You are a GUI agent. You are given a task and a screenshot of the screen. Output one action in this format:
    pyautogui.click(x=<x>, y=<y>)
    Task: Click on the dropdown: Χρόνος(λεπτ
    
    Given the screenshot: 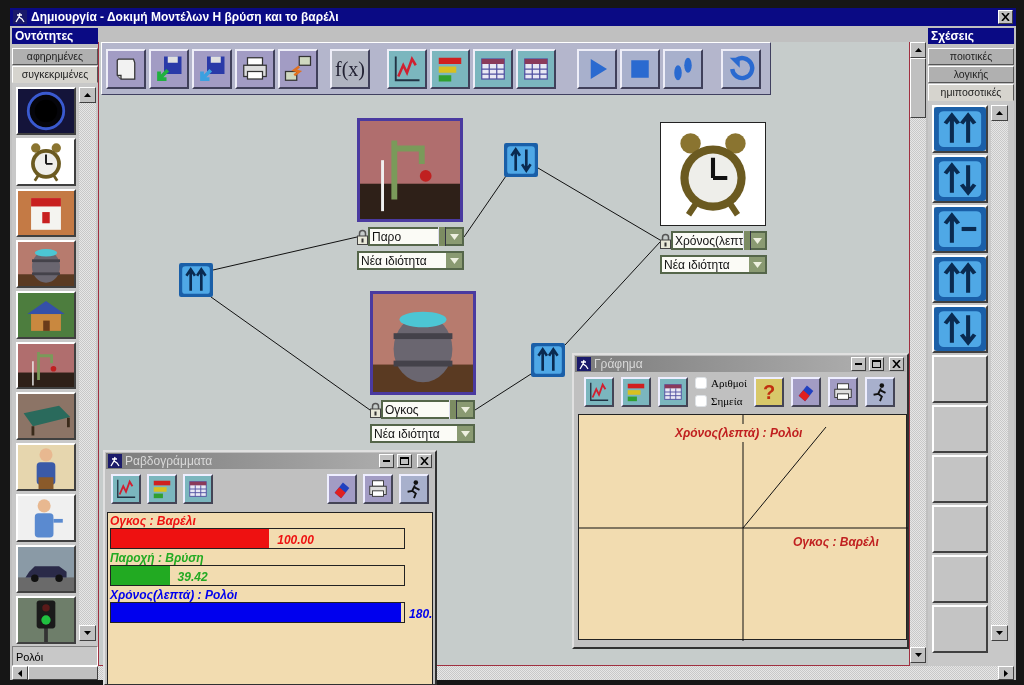 What is the action you would take?
    pyautogui.click(x=719, y=240)
    